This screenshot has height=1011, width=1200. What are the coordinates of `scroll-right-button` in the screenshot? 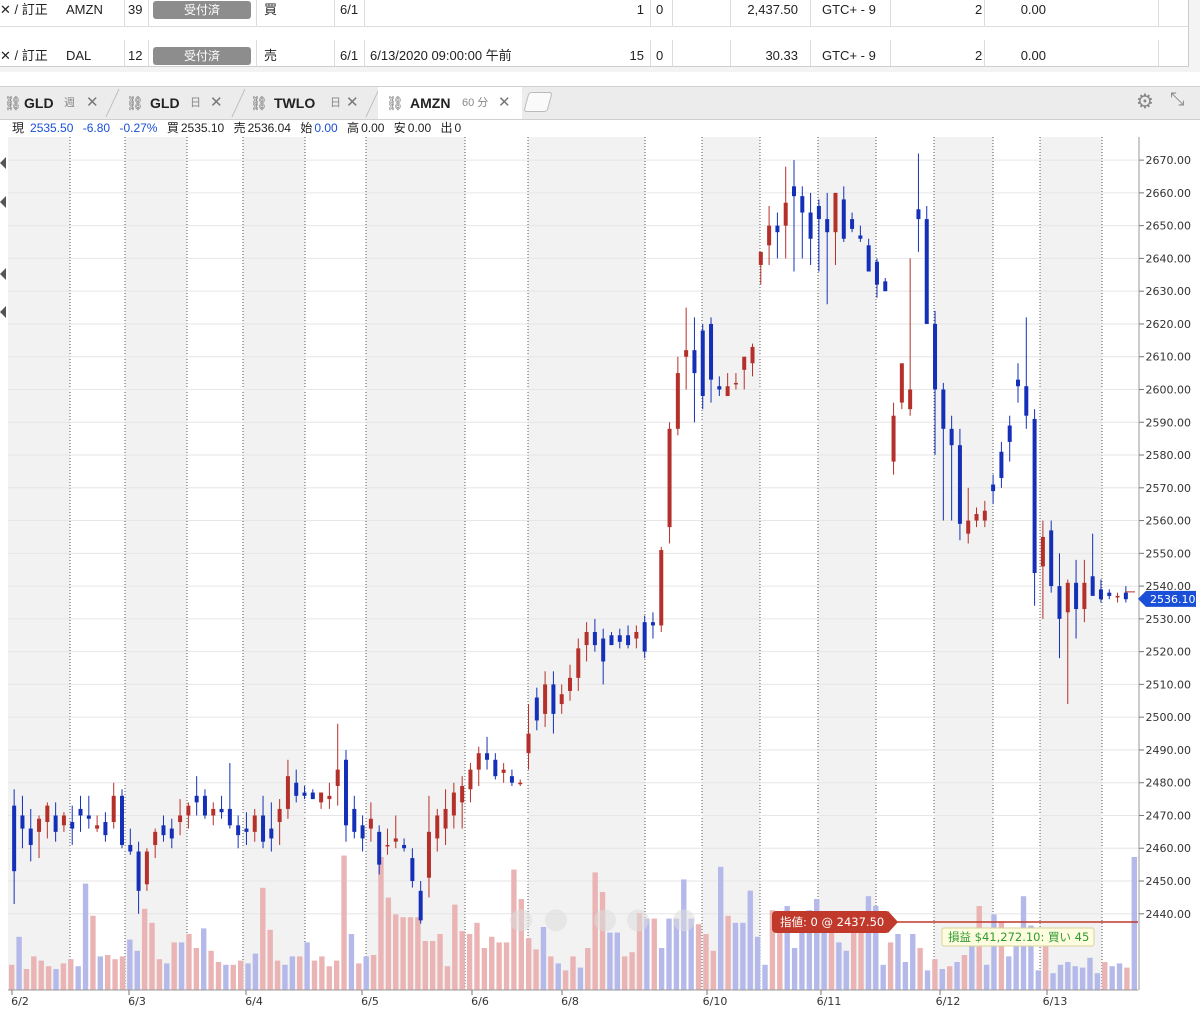 It's located at (638, 920).